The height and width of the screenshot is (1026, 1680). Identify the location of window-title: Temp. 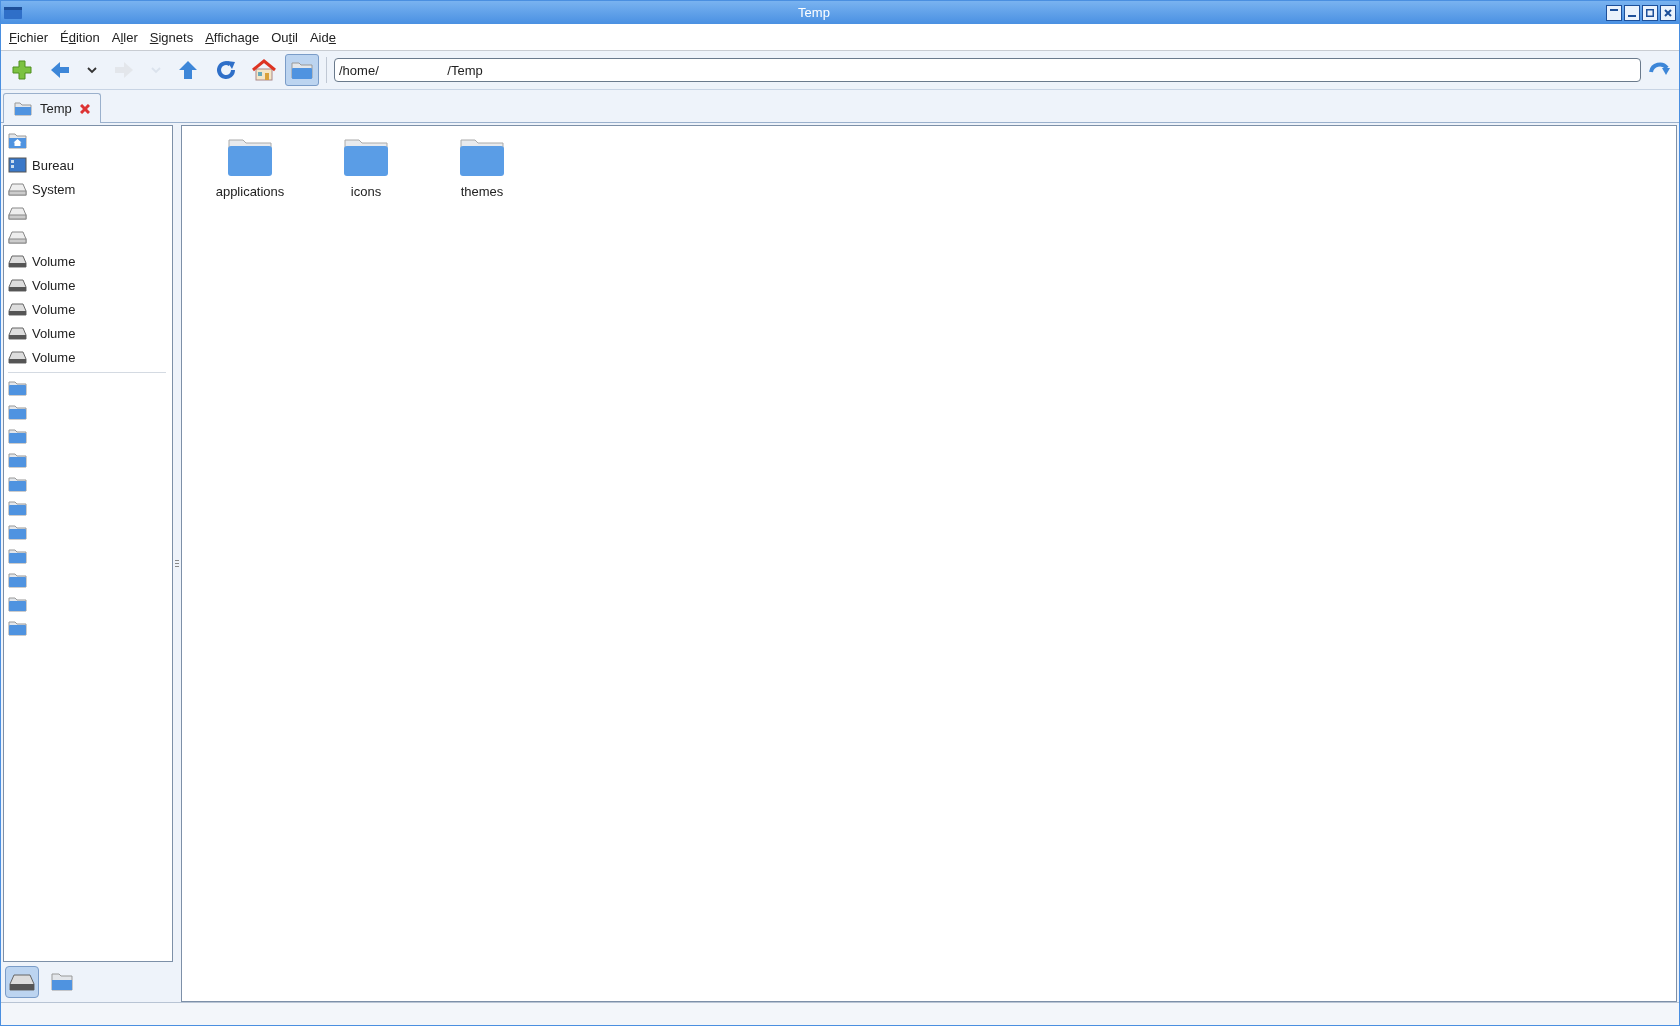
(814, 12).